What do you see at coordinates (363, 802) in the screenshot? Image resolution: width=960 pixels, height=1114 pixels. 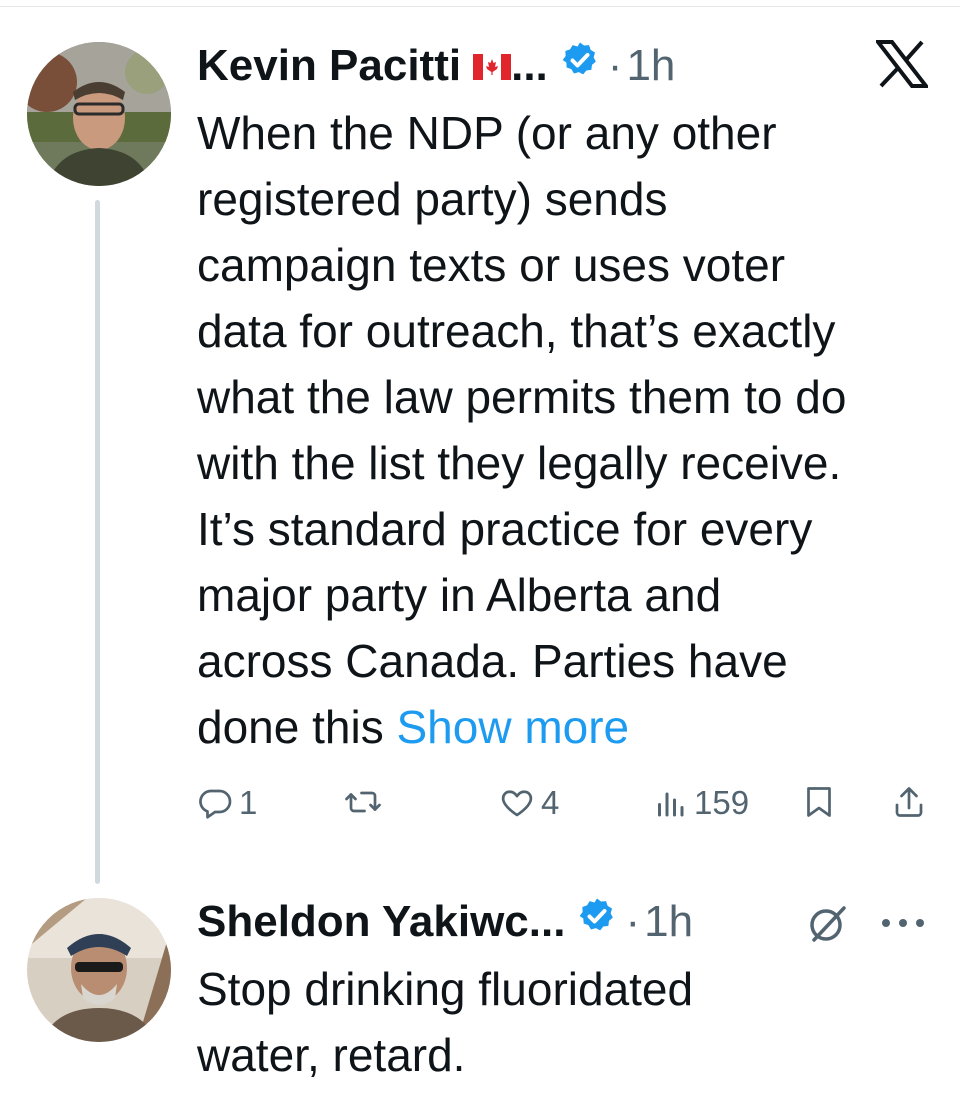 I see `repost-icon` at bounding box center [363, 802].